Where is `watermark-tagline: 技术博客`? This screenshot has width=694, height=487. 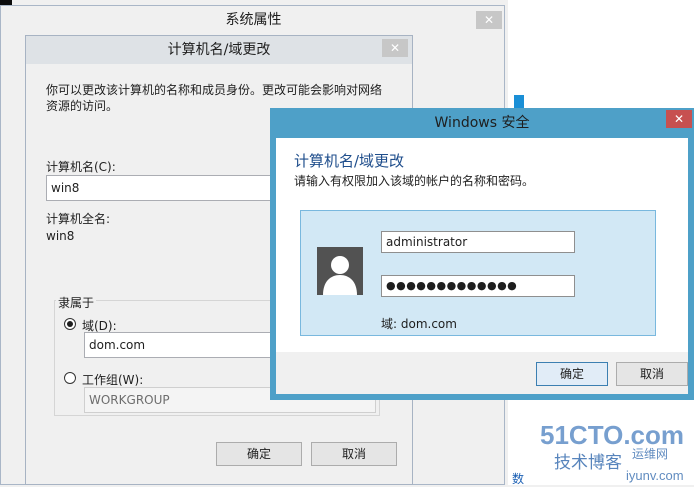
watermark-tagline: 技术博客 is located at coordinates (588, 463).